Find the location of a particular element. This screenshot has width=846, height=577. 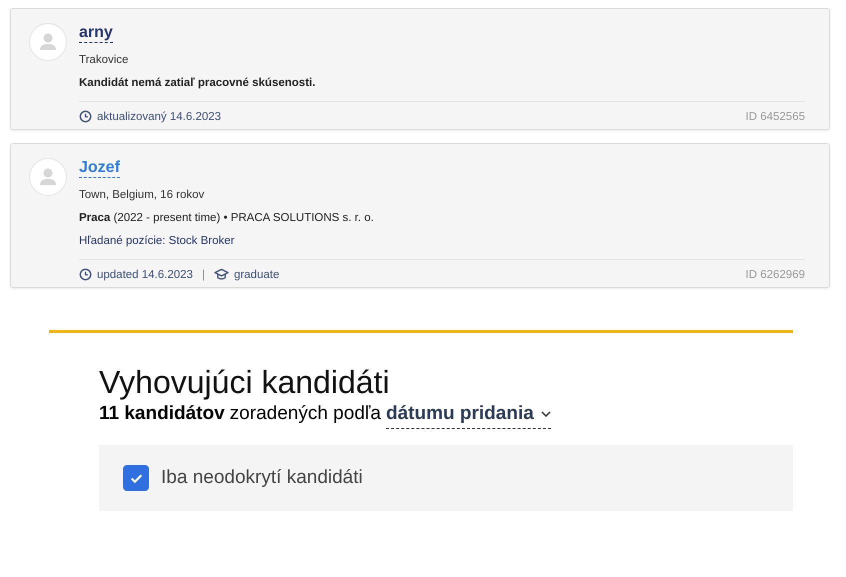

checkbox-label: Iba neodokrytí kandidáti is located at coordinates (262, 478).